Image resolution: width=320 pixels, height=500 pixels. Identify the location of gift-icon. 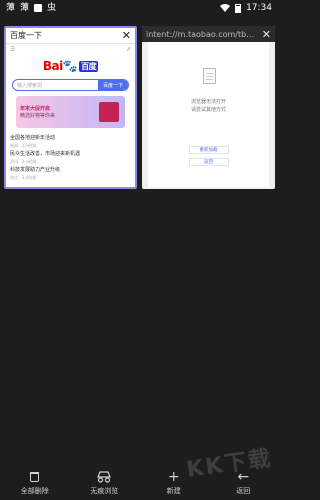
(109, 112).